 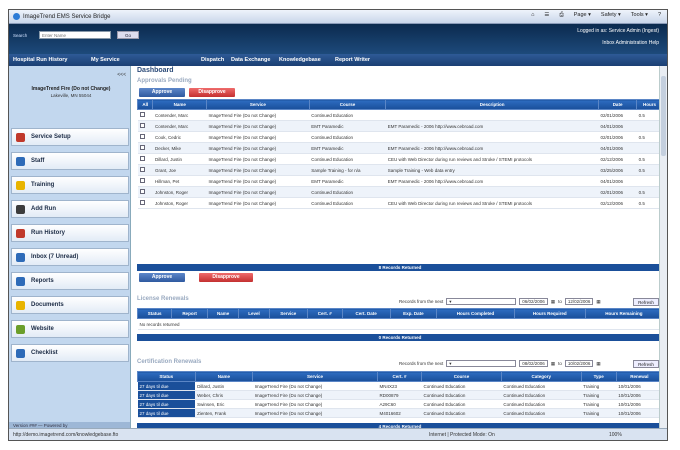 What do you see at coordinates (532, 15) in the screenshot?
I see `home-icon: ⌂` at bounding box center [532, 15].